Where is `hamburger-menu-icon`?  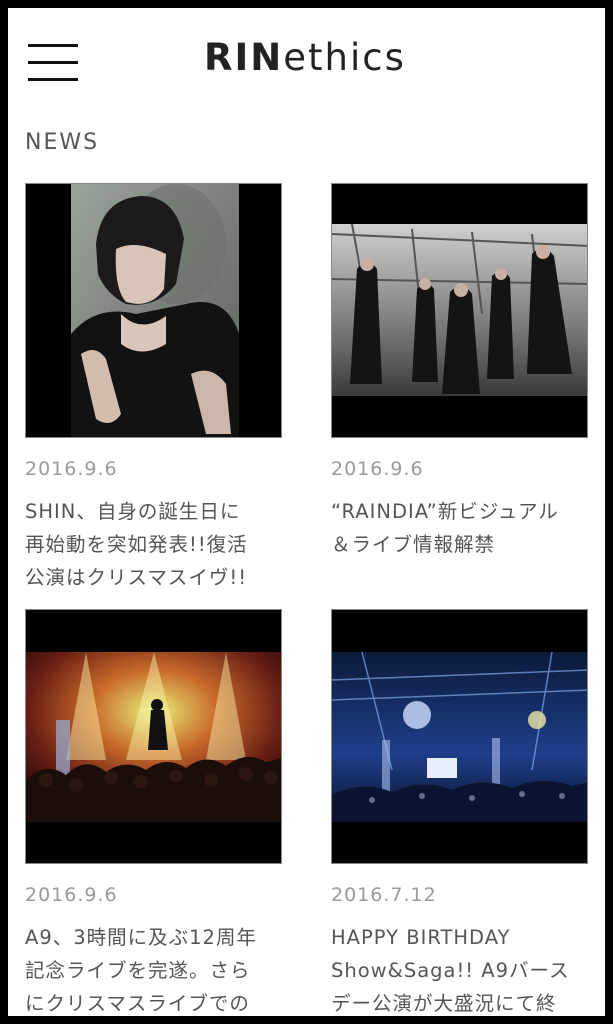 hamburger-menu-icon is located at coordinates (53, 63).